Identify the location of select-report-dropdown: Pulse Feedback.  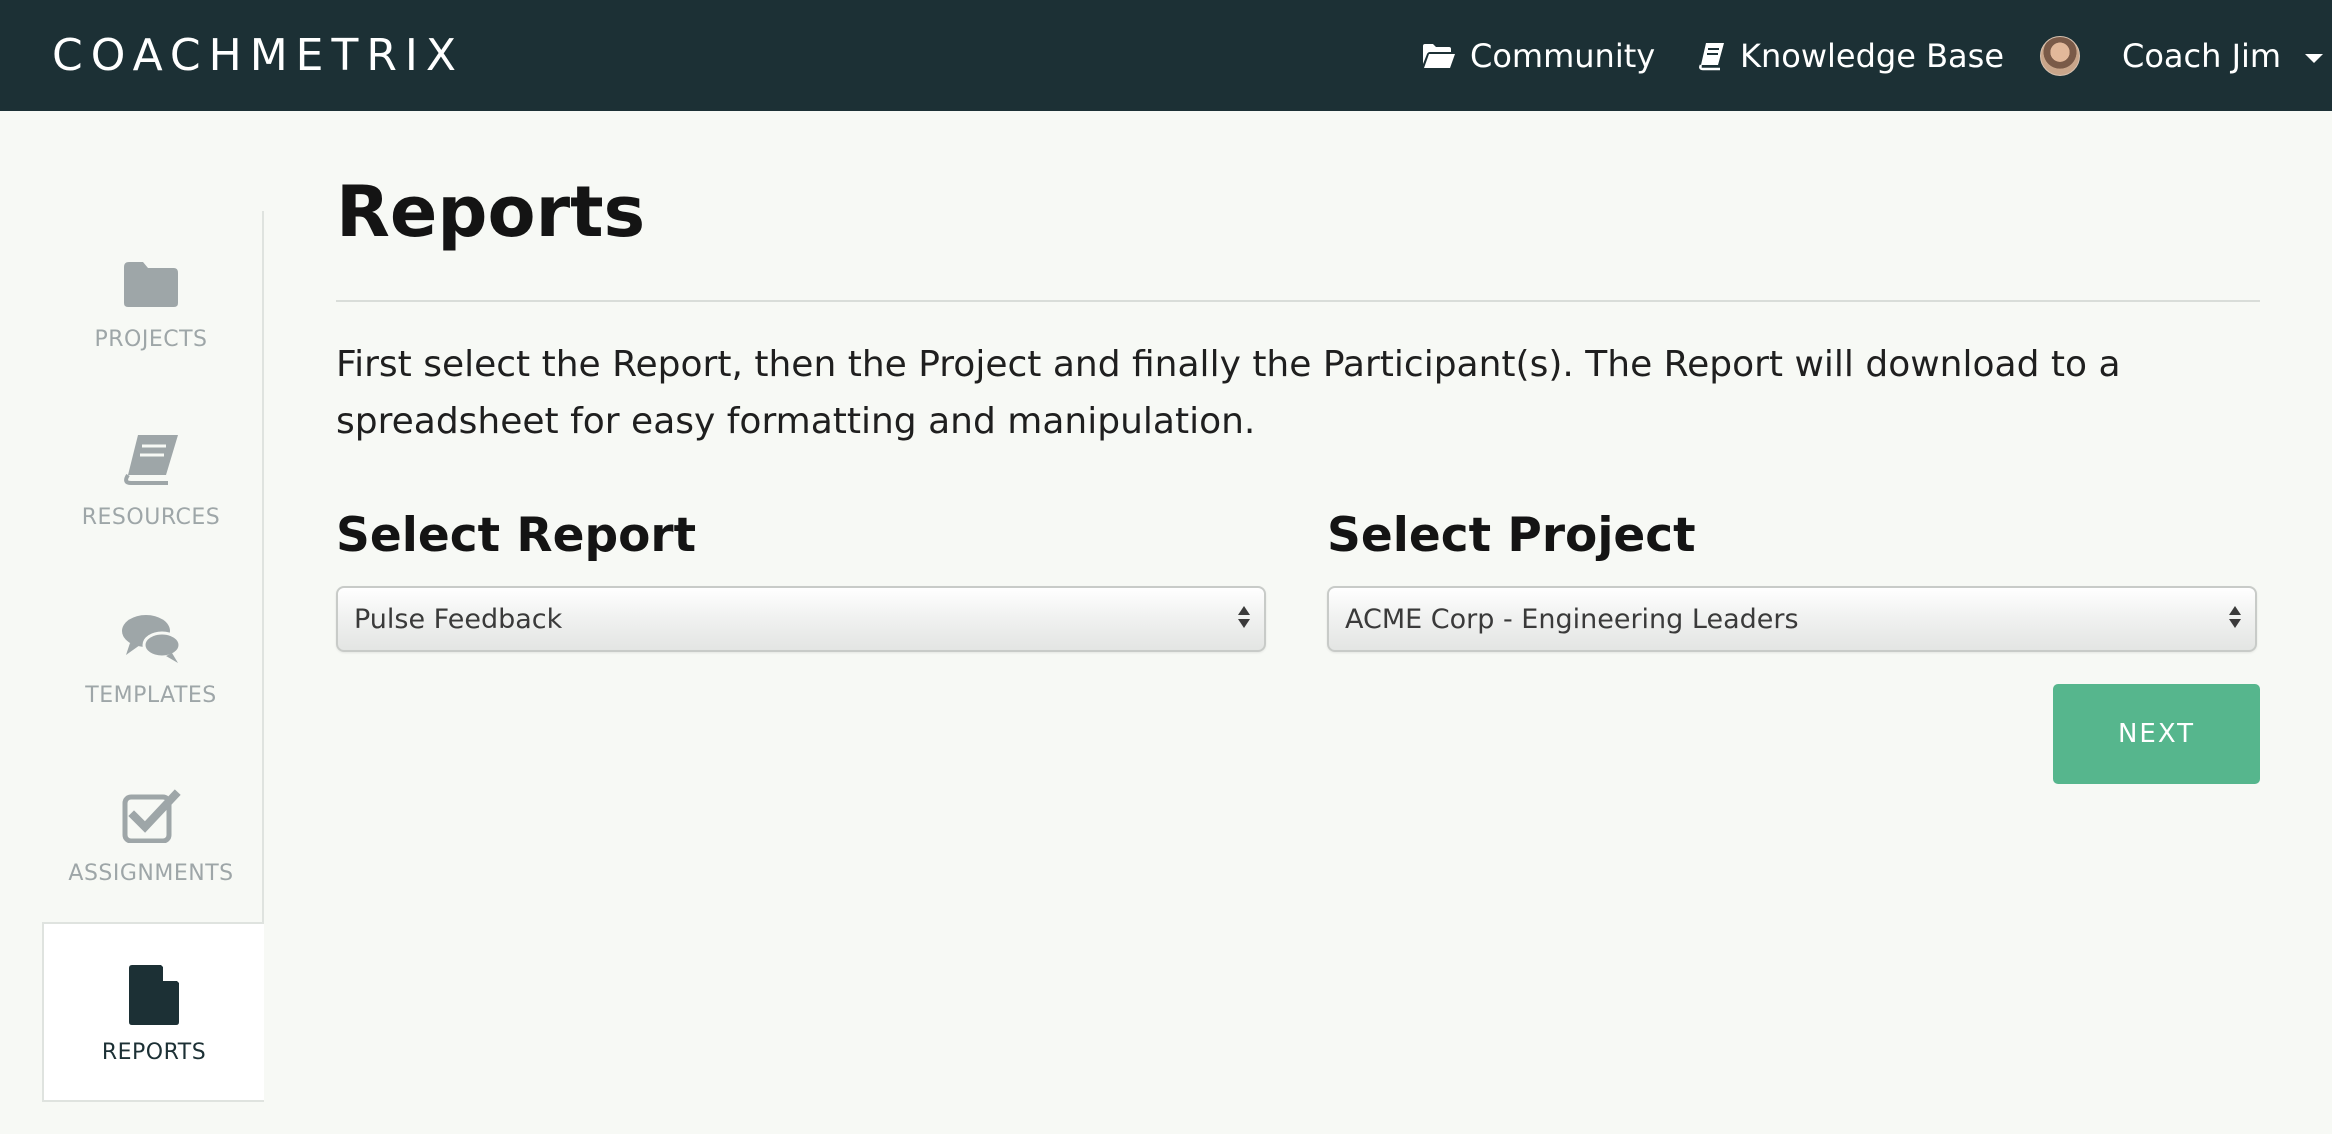
(801, 619).